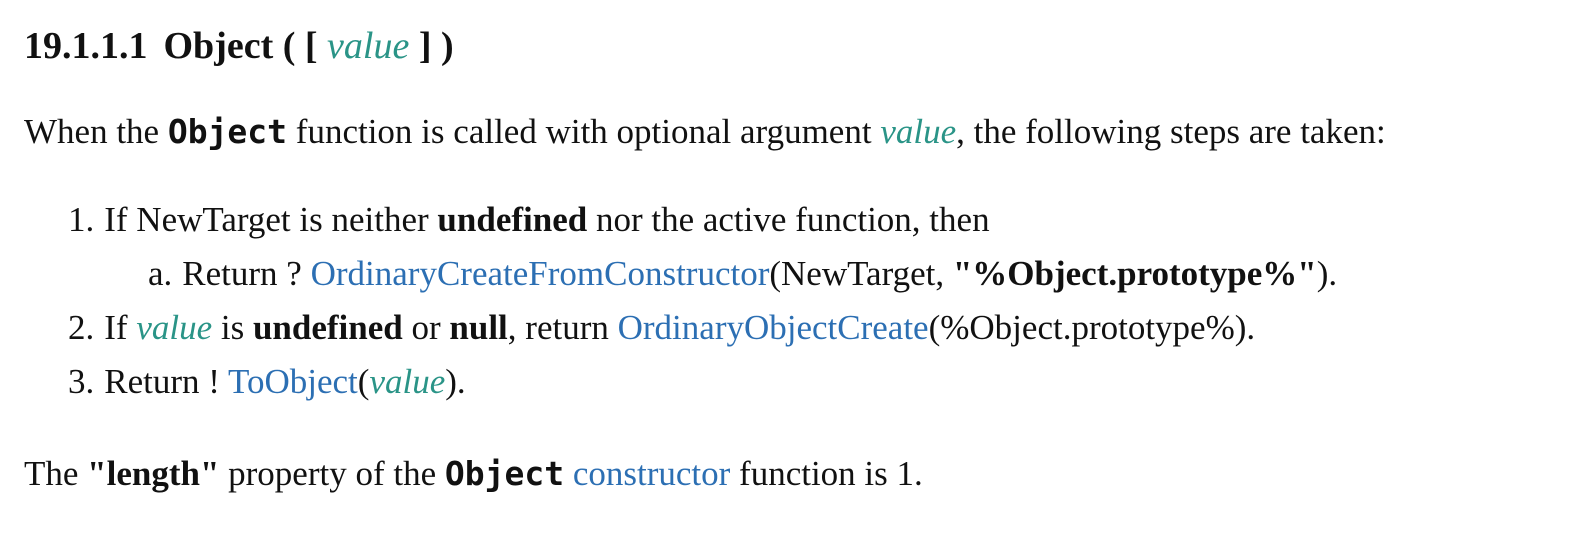  Describe the element at coordinates (568, 473) in the screenshot. I see `outro-text` at that location.